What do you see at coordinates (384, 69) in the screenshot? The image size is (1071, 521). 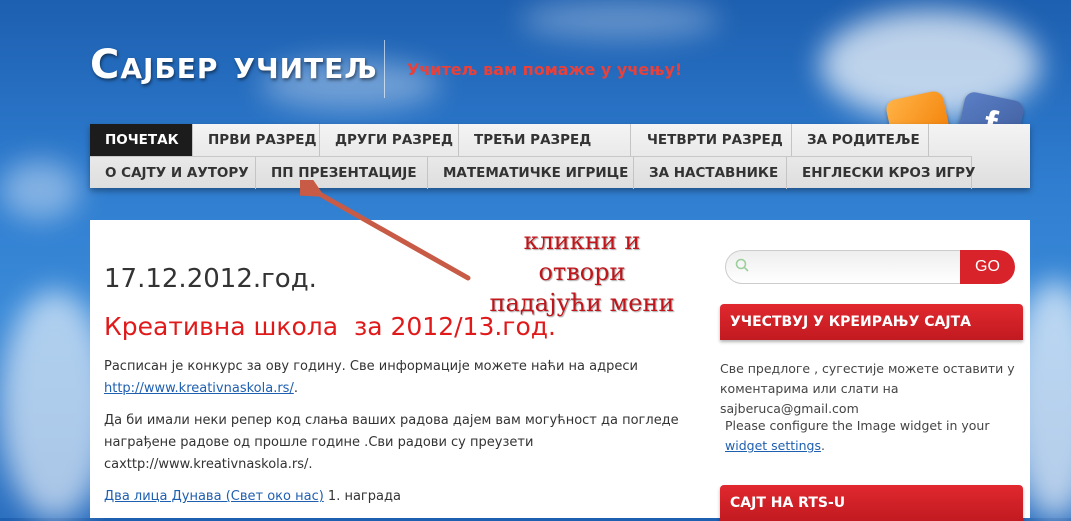 I see `title-divider` at bounding box center [384, 69].